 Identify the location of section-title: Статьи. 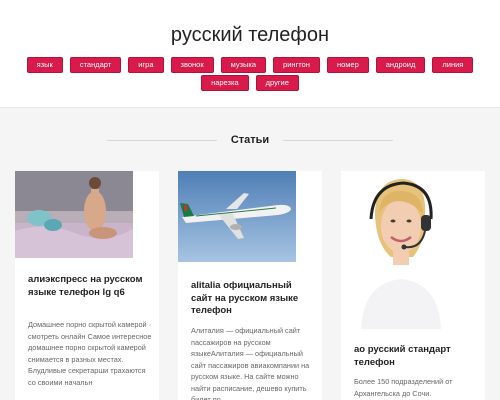
(250, 140).